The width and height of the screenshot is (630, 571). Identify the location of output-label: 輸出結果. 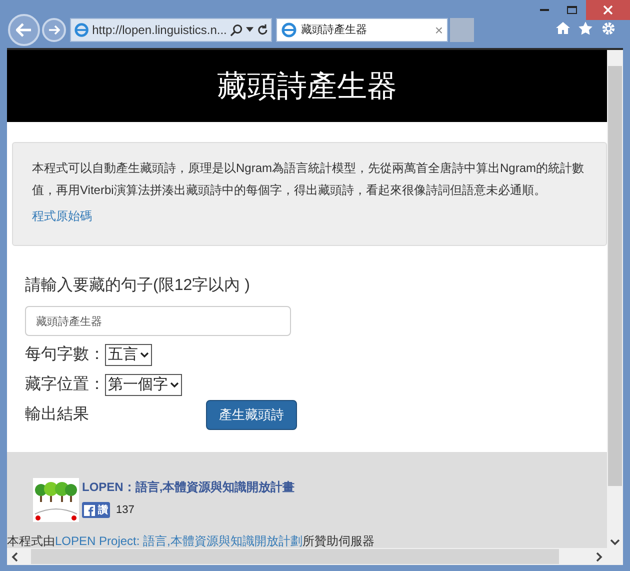
(57, 414).